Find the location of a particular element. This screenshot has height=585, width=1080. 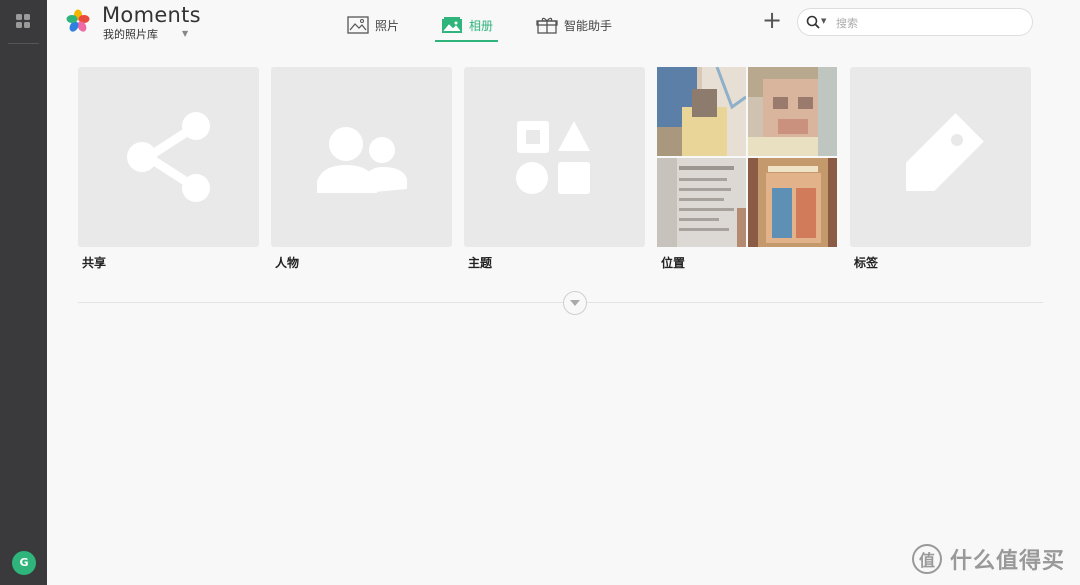

tab-assistant: 智能助手 is located at coordinates (574, 25).